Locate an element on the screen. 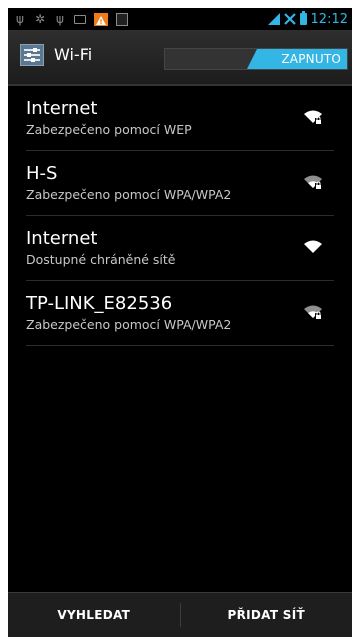 This screenshot has width=360, height=637. wifi-icon is located at coordinates (313, 246).